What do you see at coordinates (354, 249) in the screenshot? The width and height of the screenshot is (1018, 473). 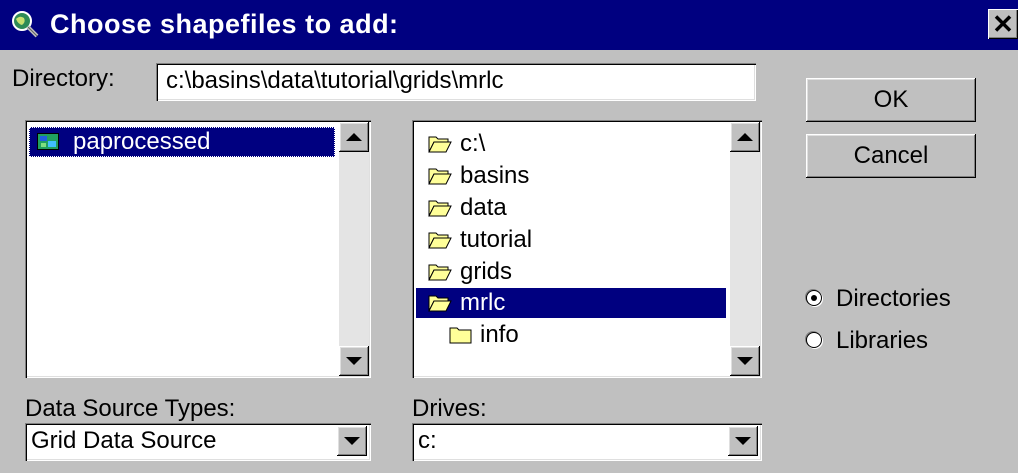 I see `file-list-scrollbar` at bounding box center [354, 249].